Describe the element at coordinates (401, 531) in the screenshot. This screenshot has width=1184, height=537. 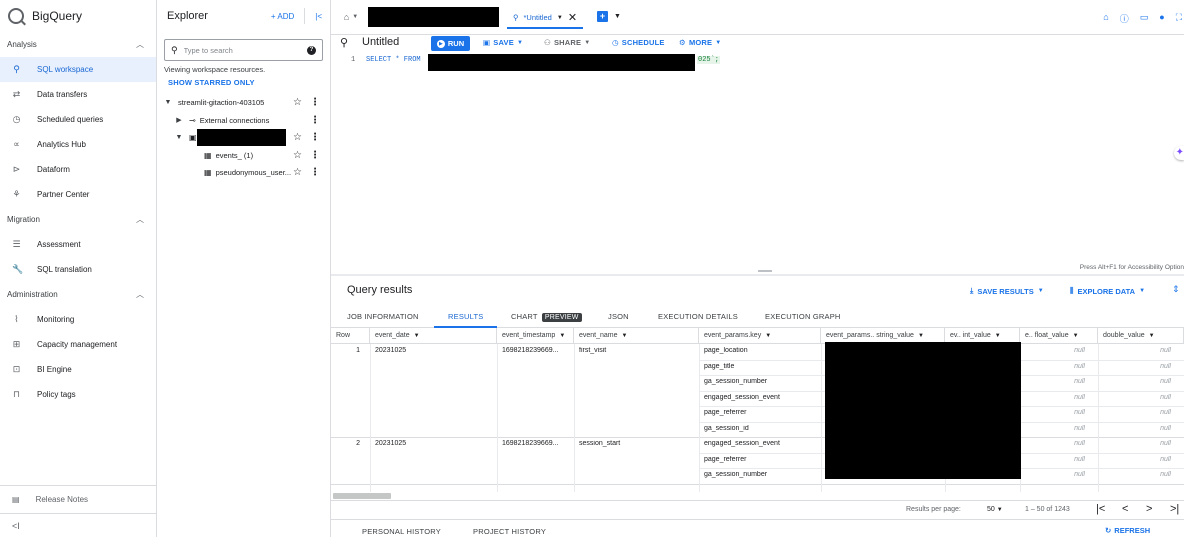
I see `personal-history-tab: PERSONAL HISTORY` at that location.